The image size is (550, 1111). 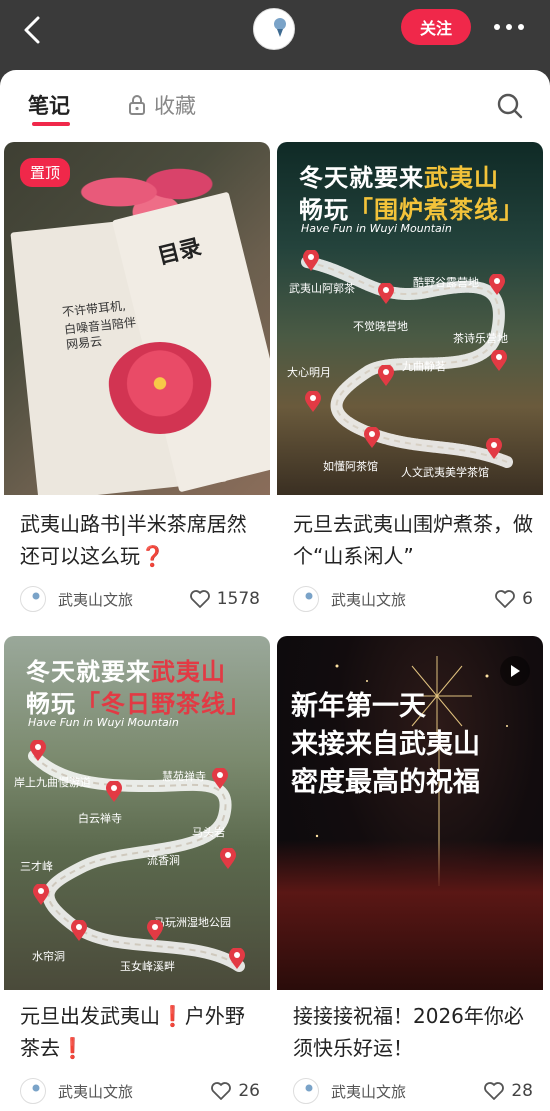 I want to click on tab-bar: 笔记 收藏, so click(x=275, y=104).